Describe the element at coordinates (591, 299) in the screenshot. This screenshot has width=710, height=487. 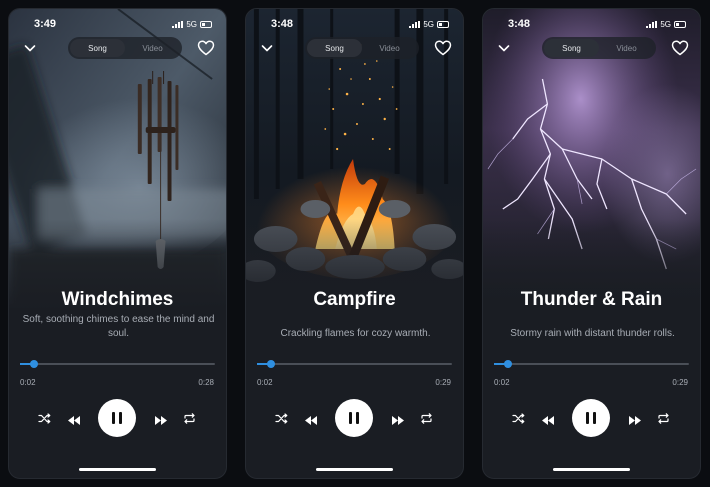
I see `track-title: Thunder & Rain` at that location.